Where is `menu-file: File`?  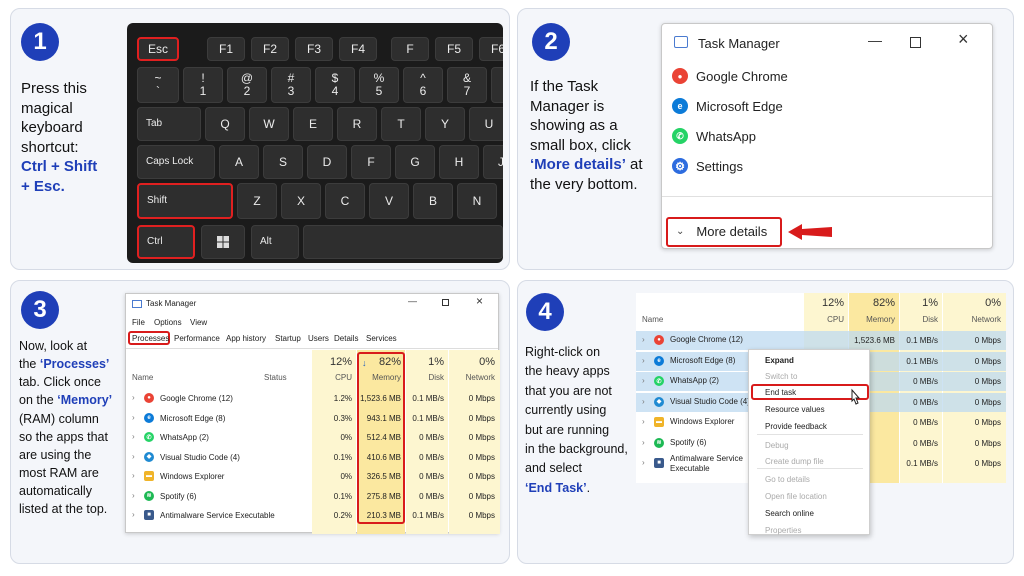 menu-file: File is located at coordinates (138, 322).